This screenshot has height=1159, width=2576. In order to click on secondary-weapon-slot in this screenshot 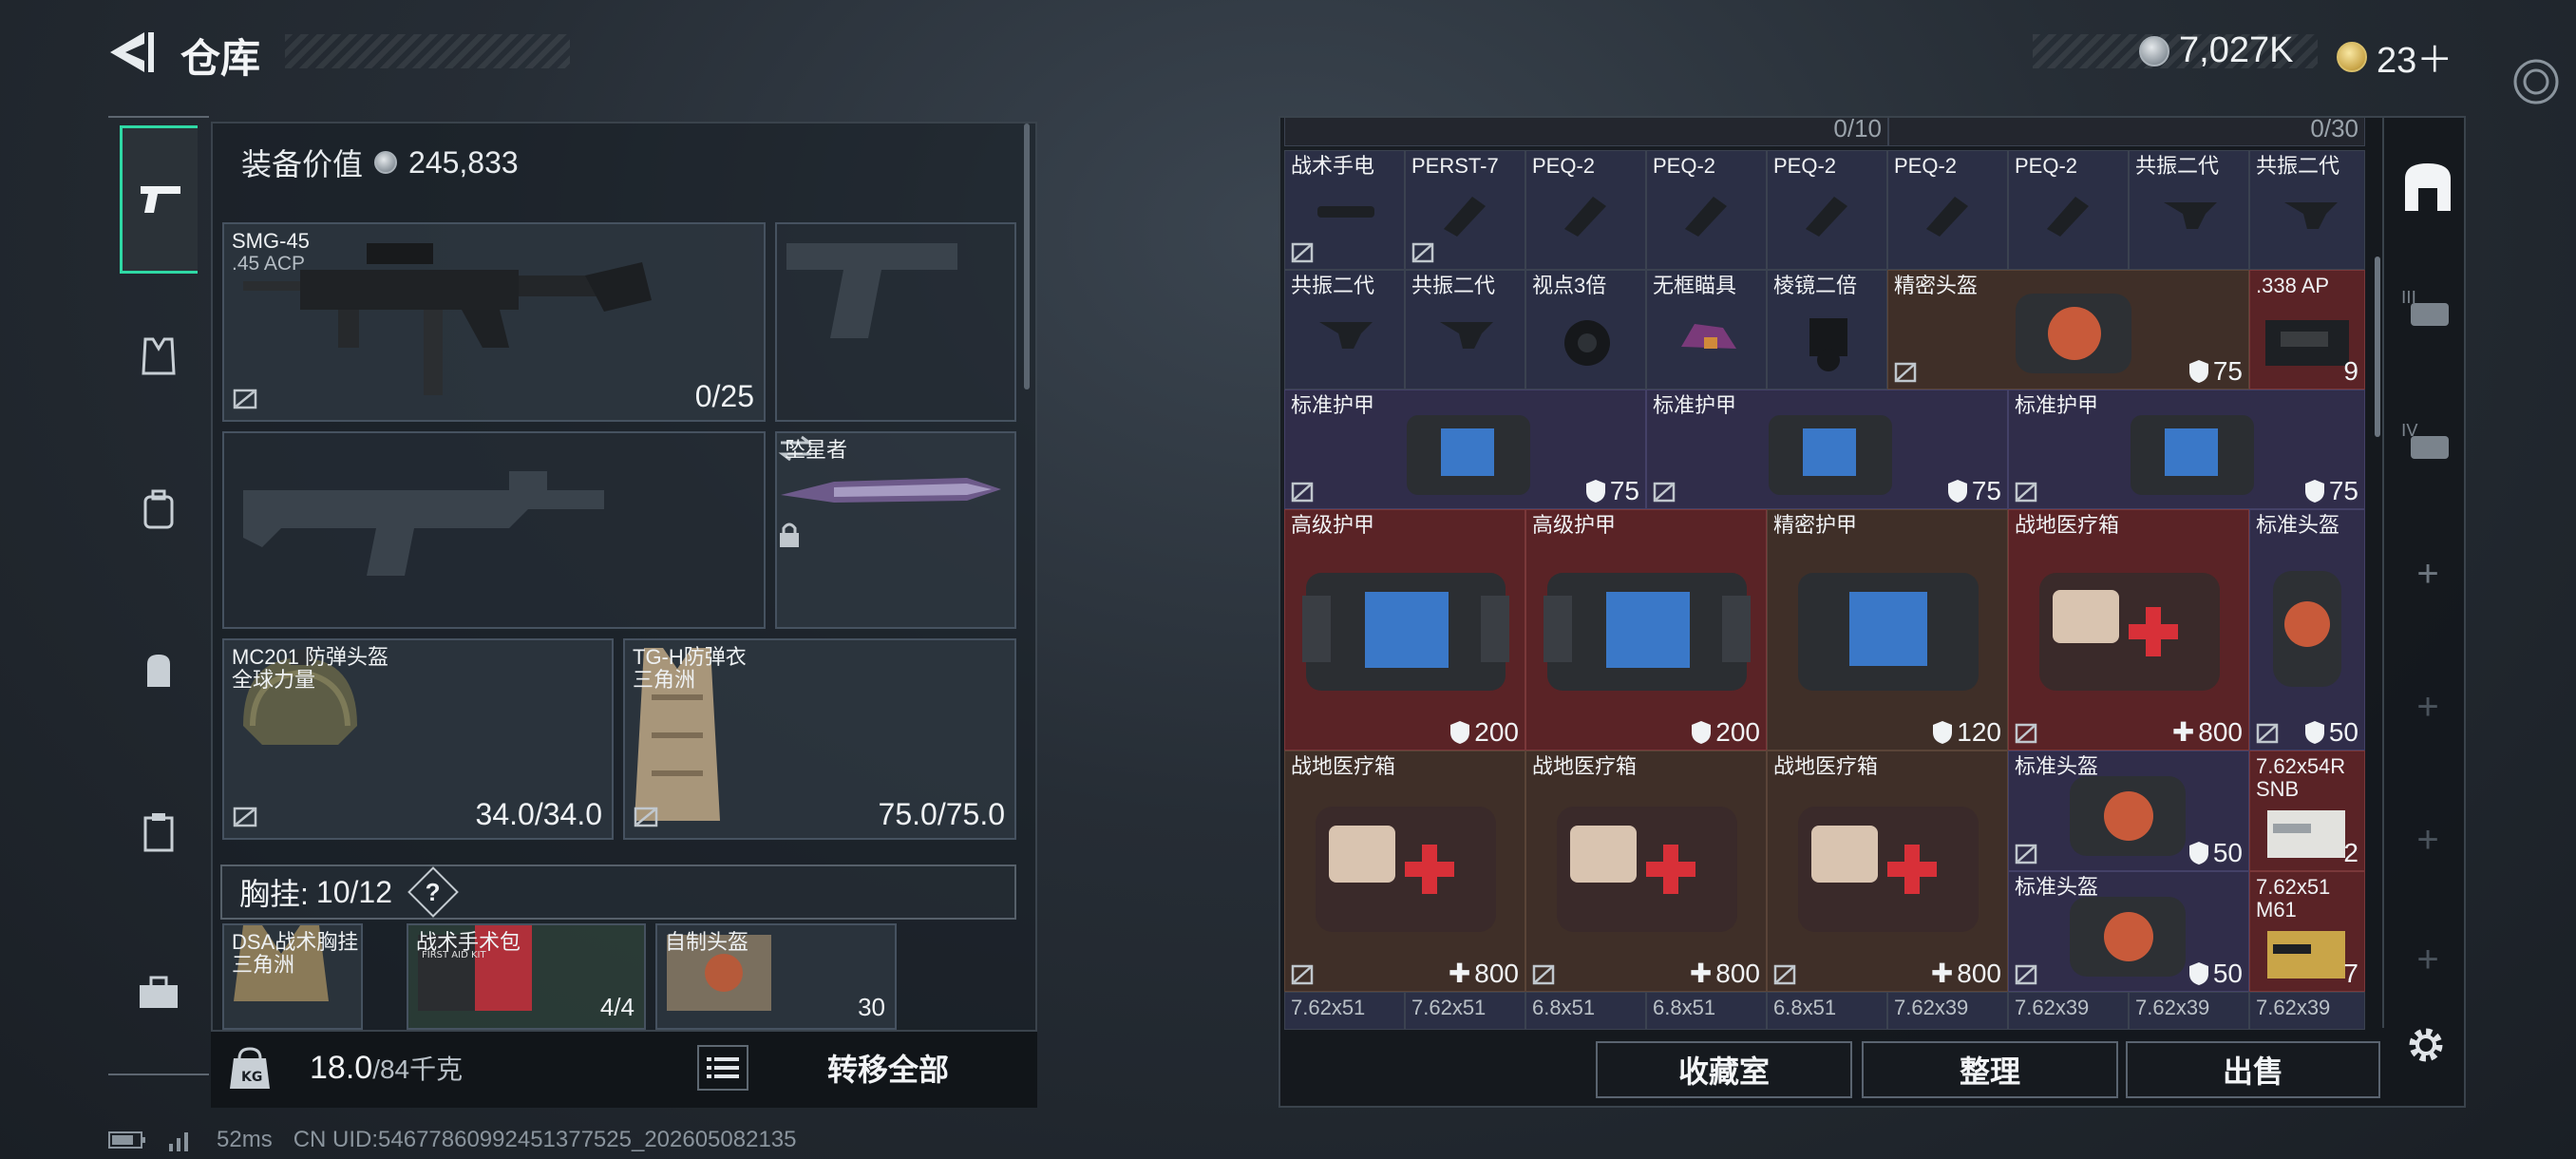, I will do `click(494, 530)`.